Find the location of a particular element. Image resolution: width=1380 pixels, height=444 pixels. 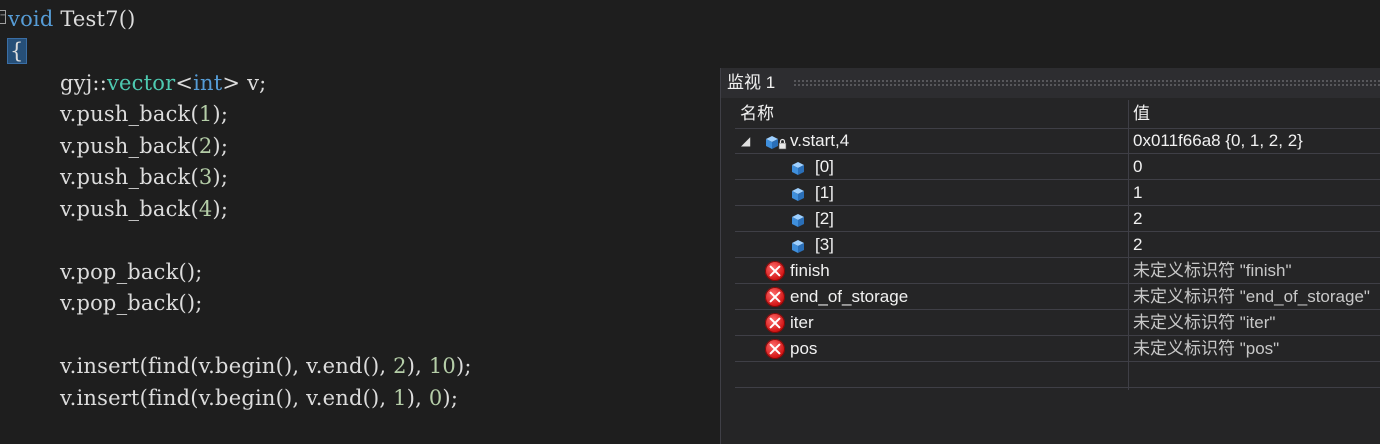

code-line: v.push_back(3); is located at coordinates (144, 177).